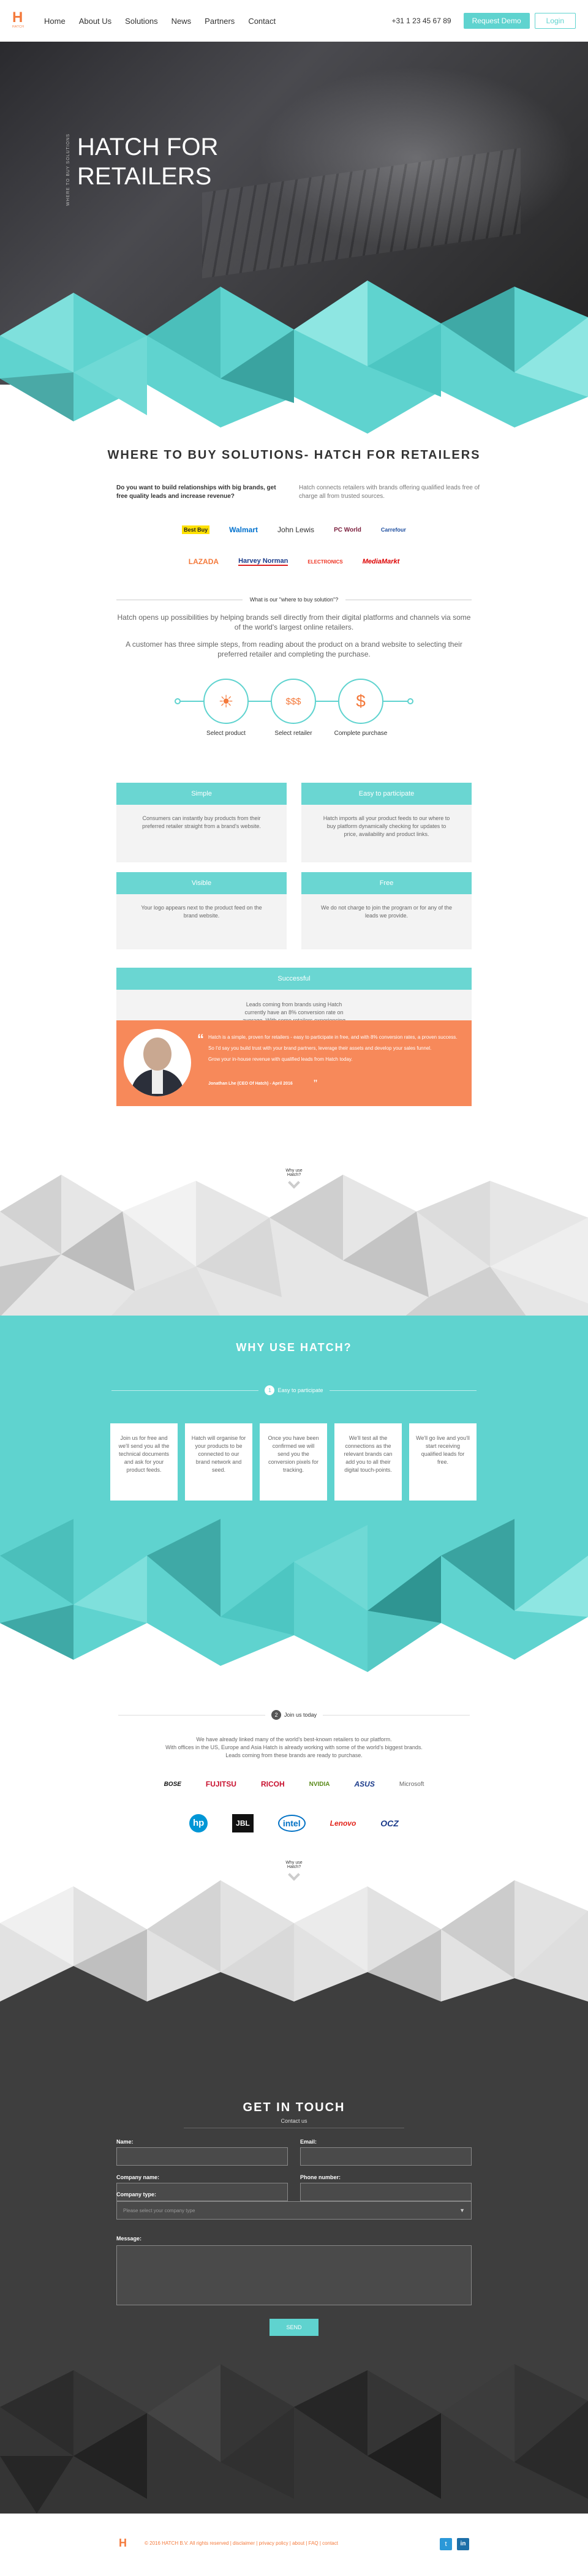  I want to click on nav-contact: Contact, so click(262, 21).